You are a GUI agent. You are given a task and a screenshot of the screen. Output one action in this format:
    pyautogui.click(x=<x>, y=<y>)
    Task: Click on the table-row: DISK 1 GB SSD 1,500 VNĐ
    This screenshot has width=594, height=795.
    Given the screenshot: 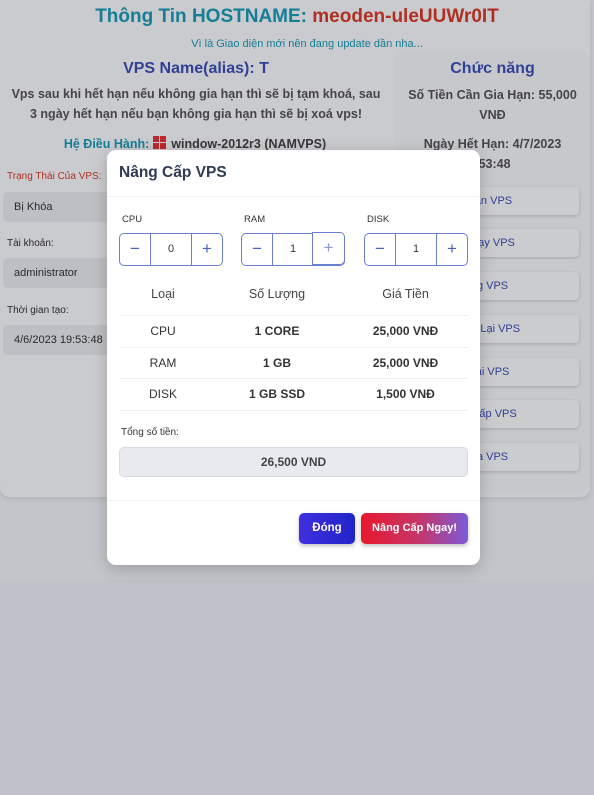 What is the action you would take?
    pyautogui.click(x=293, y=394)
    